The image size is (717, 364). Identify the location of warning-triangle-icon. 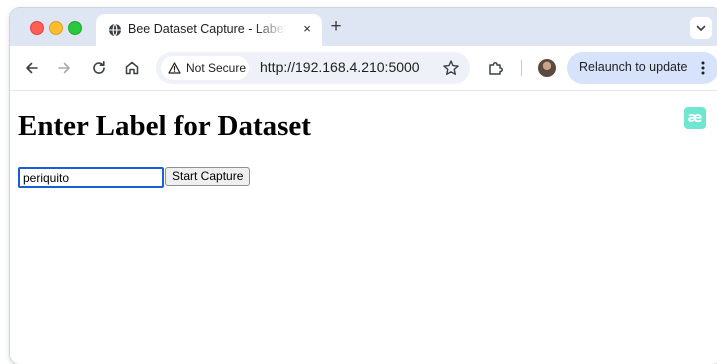
(174, 68).